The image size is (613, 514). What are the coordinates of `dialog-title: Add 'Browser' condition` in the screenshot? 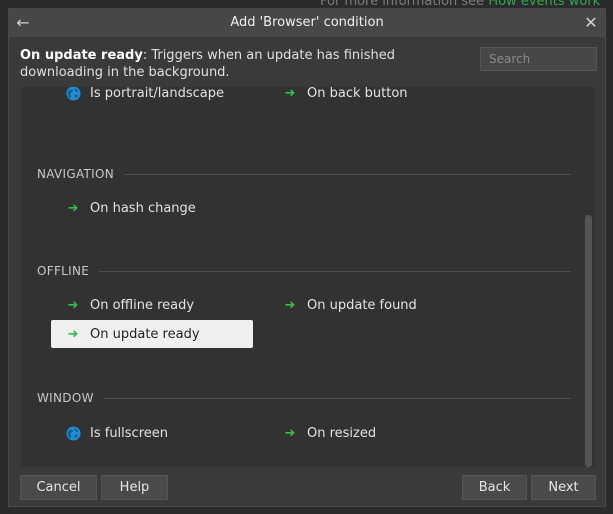 It's located at (307, 22).